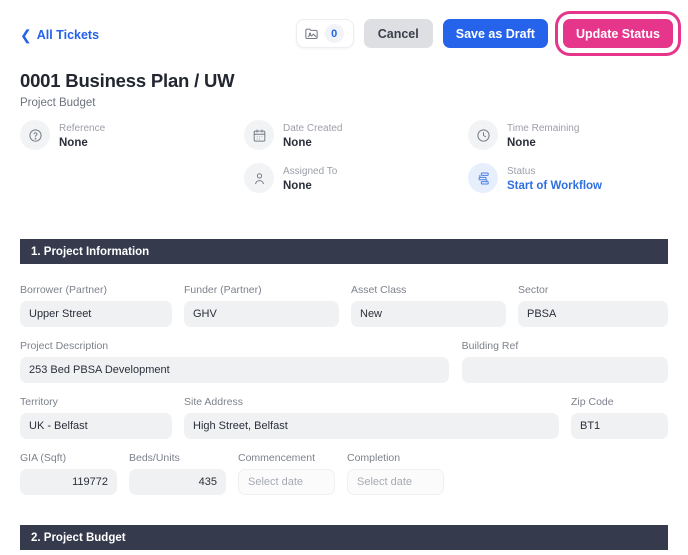 This screenshot has width=688, height=555. I want to click on borrower-input: Upper Street, so click(96, 314).